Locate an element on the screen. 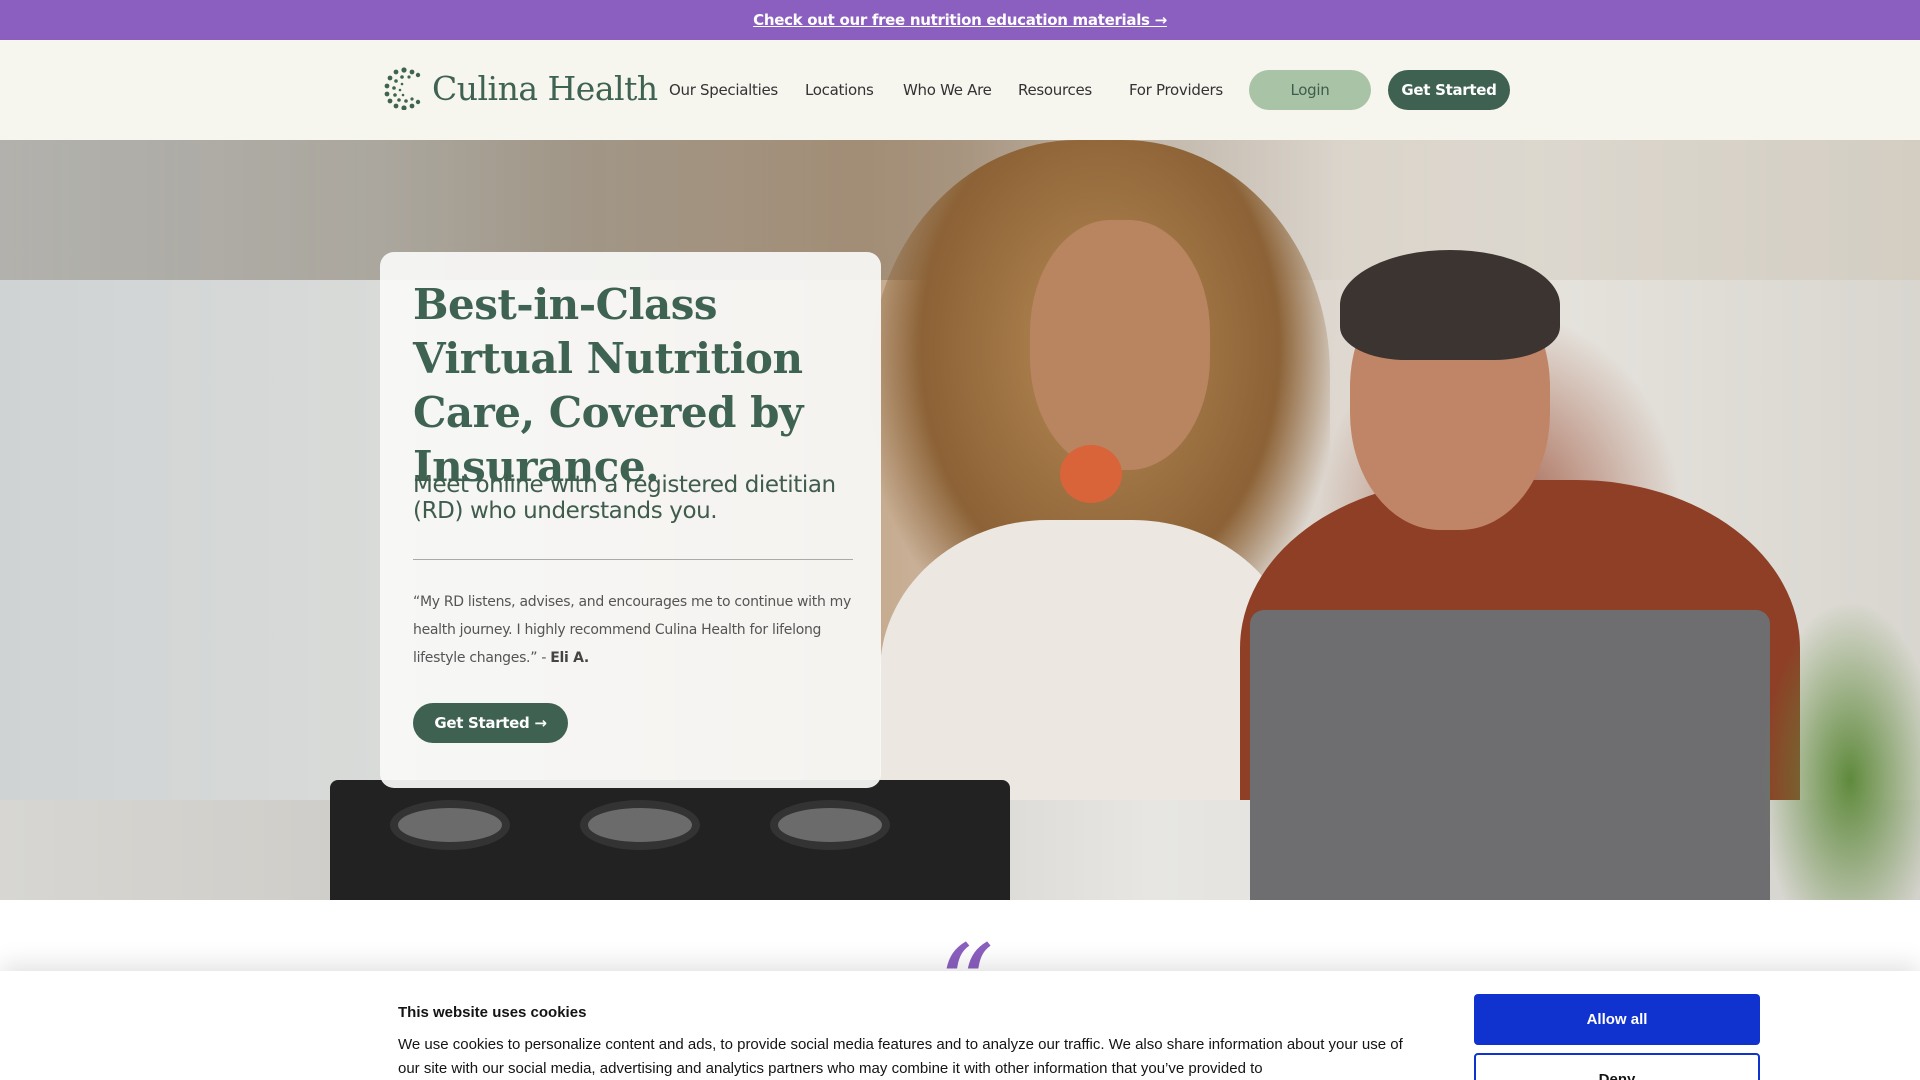 The image size is (1920, 1080). nav-our-specialties: Our Specialties is located at coordinates (723, 90).